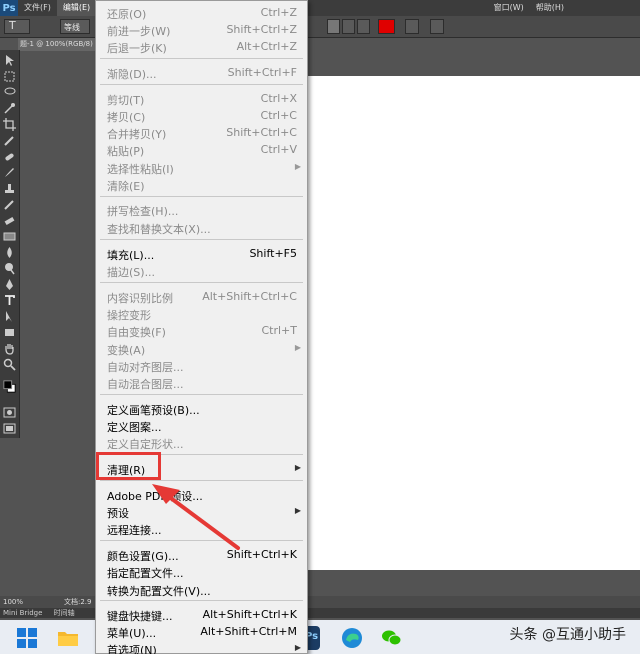  I want to click on menu-item-menus: 菜单(U)... Alt+Shift+Ctrl+M, so click(201, 631).